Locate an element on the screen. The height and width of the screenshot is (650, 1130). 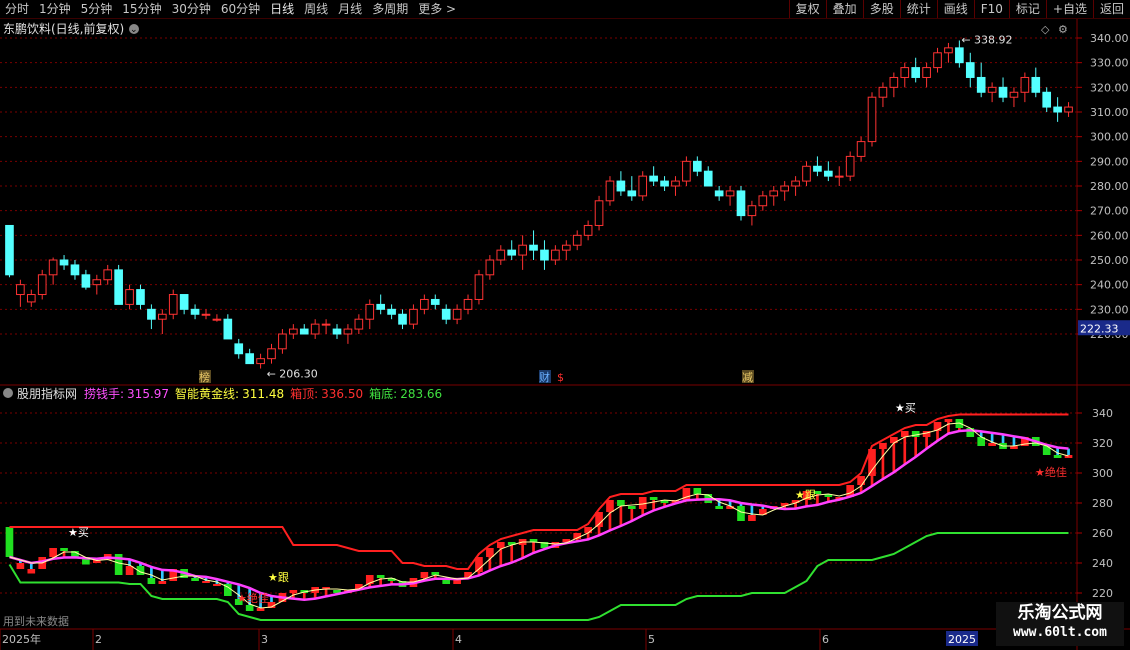
toolbar-button-1: 叠加 is located at coordinates (844, 9).